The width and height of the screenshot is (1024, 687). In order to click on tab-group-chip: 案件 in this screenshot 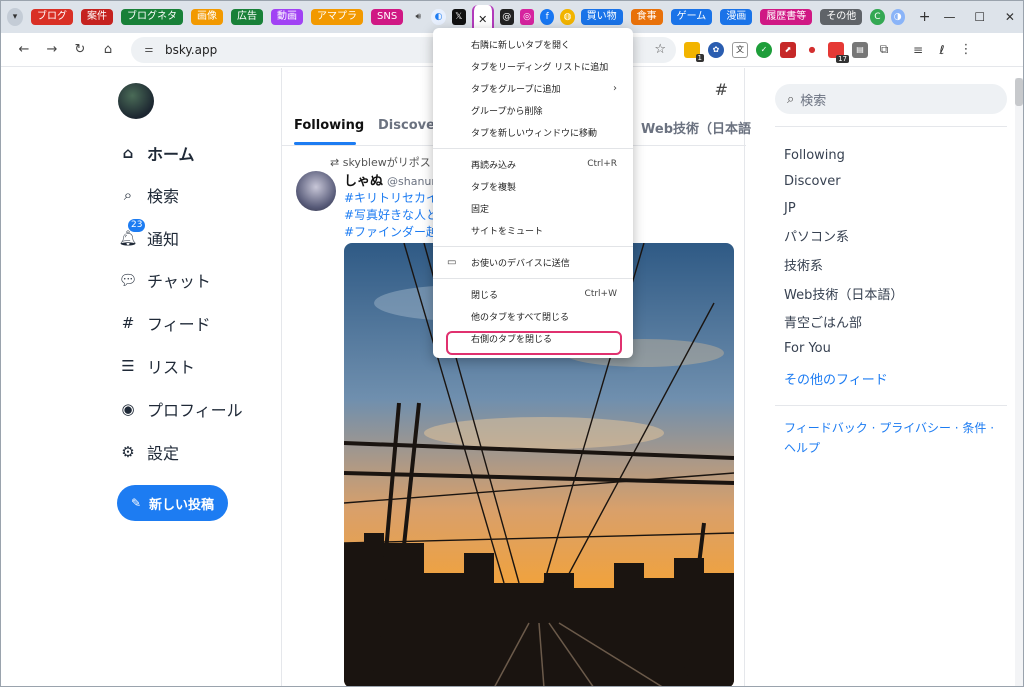, I will do `click(97, 17)`.